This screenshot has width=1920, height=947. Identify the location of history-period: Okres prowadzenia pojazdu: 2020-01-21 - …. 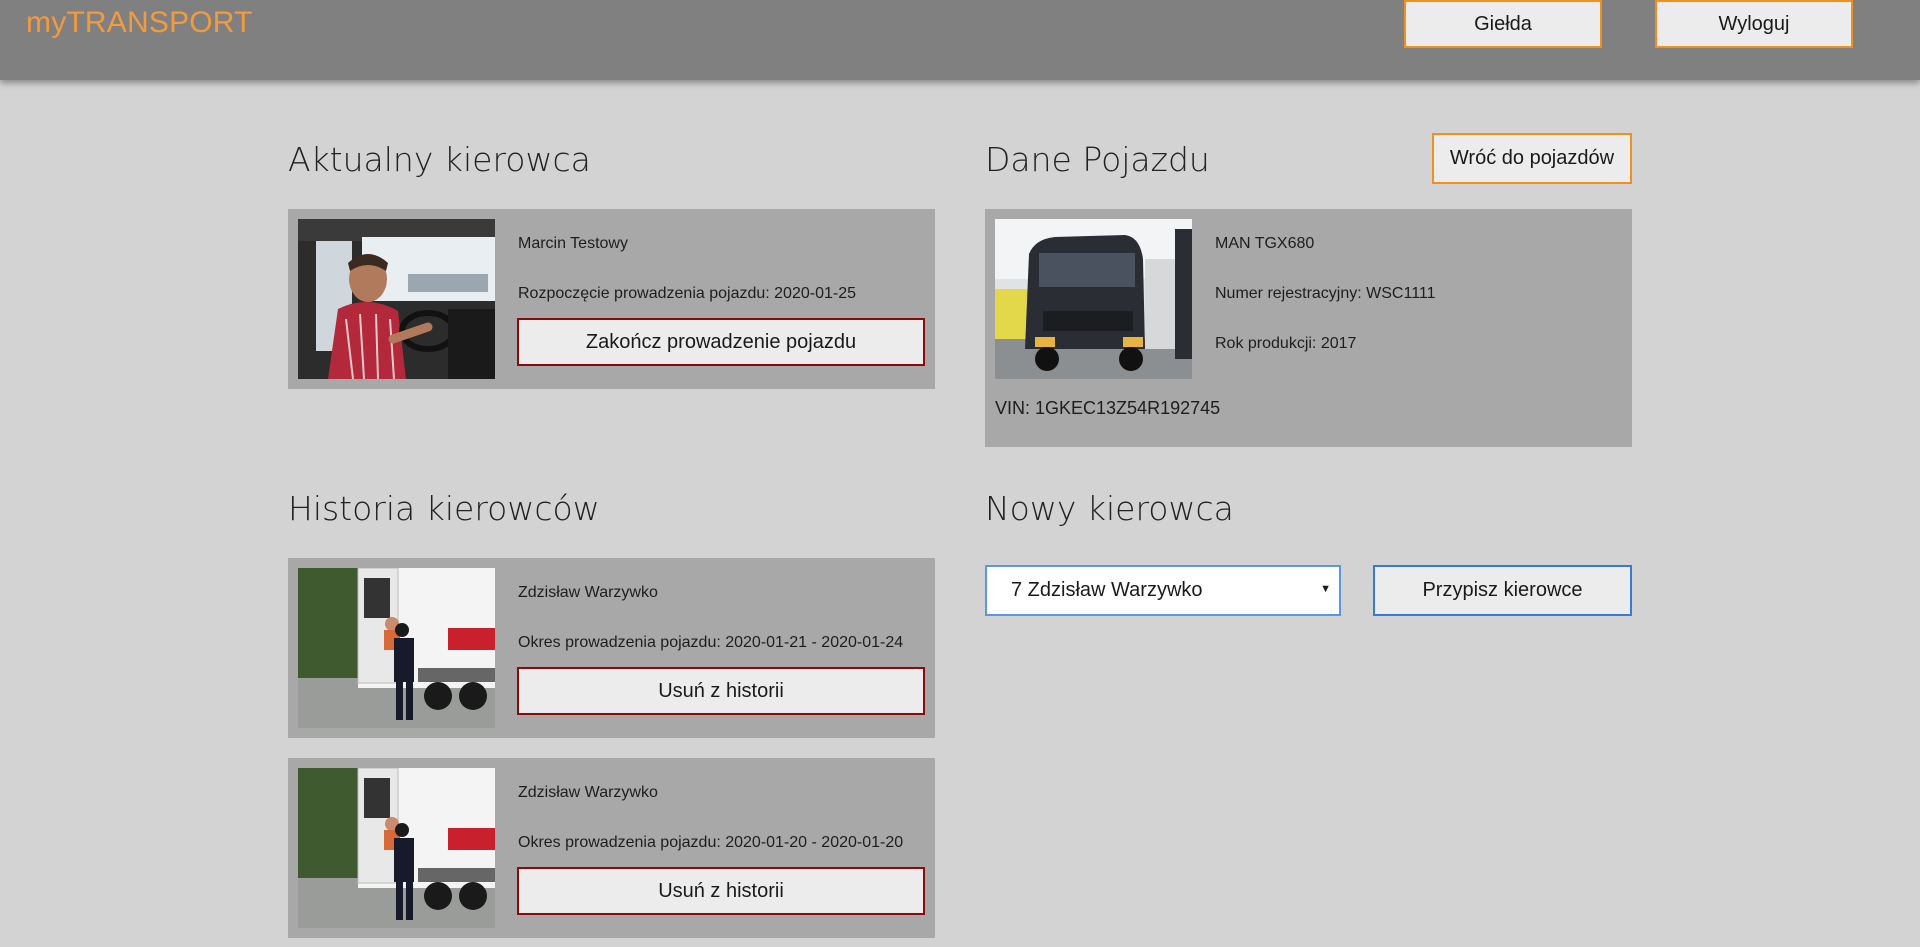
(711, 642).